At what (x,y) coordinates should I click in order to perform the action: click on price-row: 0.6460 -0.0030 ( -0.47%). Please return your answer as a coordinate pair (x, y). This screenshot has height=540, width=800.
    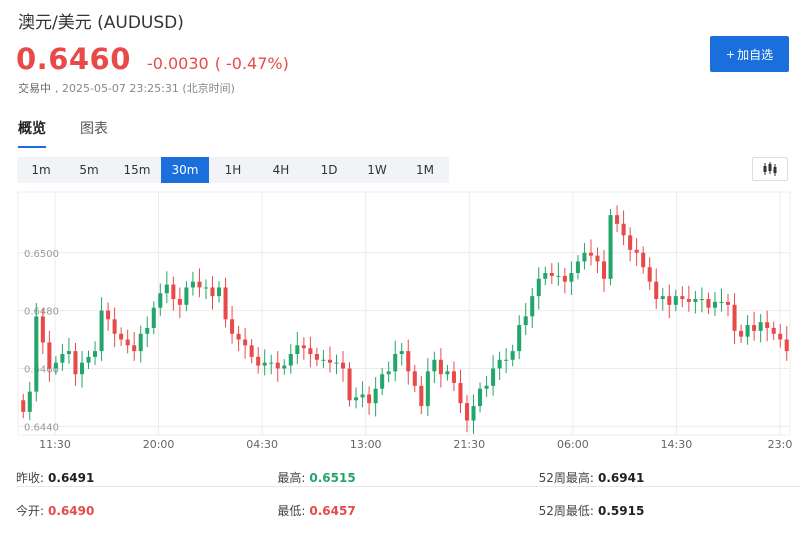
    Looking at the image, I should click on (152, 59).